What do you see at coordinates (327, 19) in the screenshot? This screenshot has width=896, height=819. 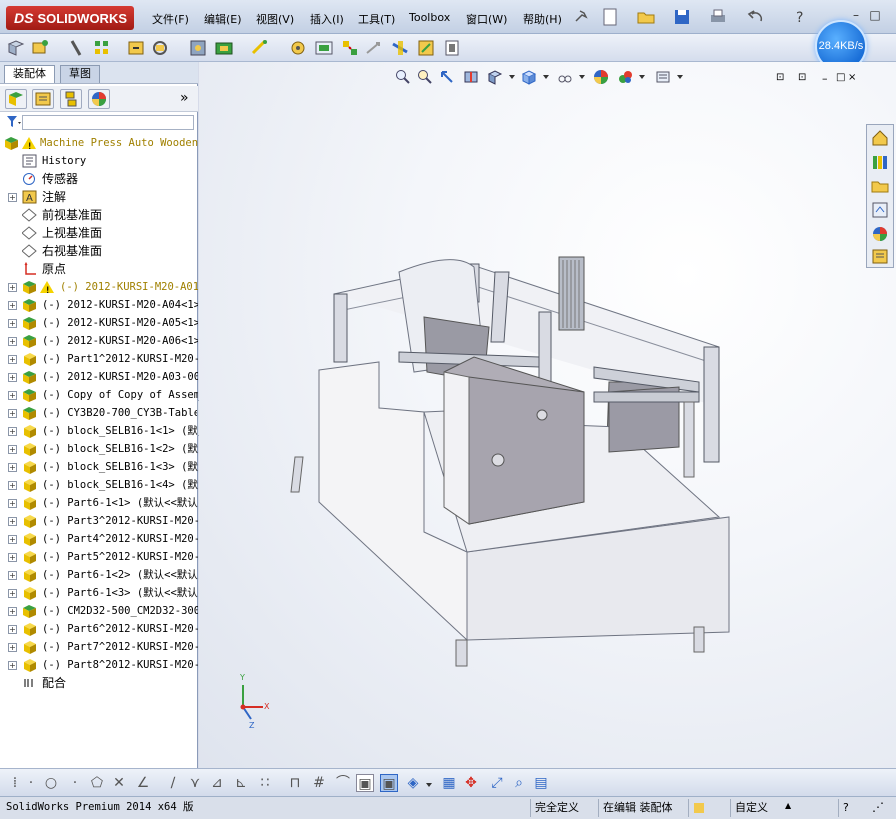 I see `menu-insert: 插入(I)` at bounding box center [327, 19].